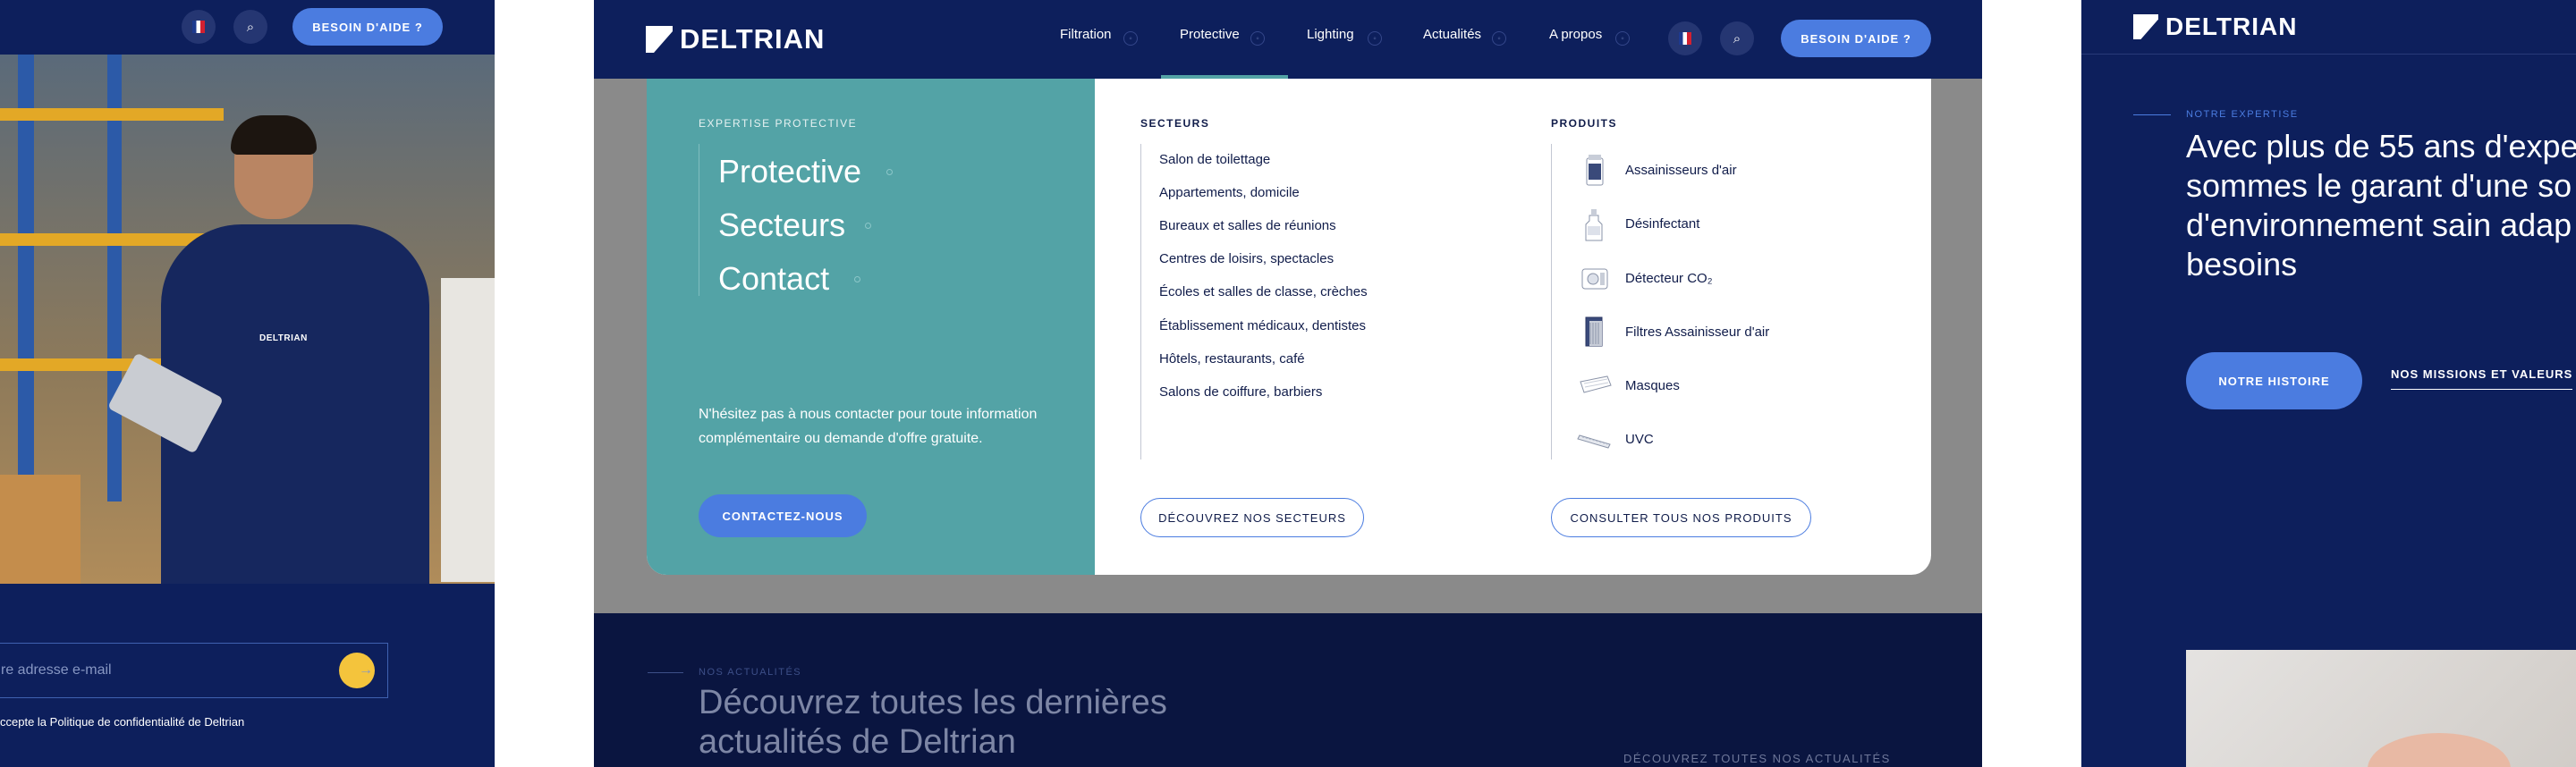 This screenshot has width=2576, height=767. Describe the element at coordinates (1252, 517) in the screenshot. I see `discover-sectors-button: DÉCOUVREZ NOS SECTEURS` at that location.